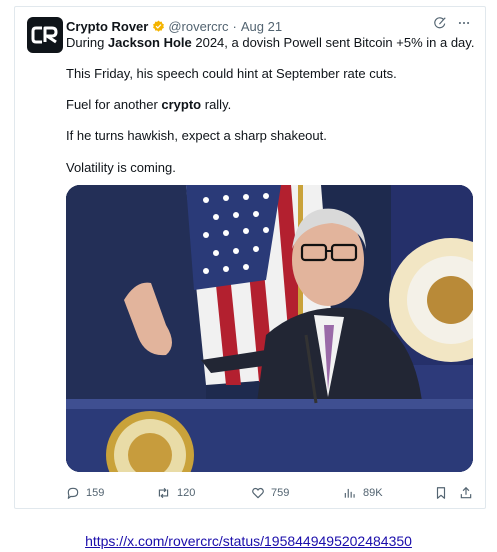 This screenshot has width=497, height=552. I want to click on like-button: 759, so click(270, 493).